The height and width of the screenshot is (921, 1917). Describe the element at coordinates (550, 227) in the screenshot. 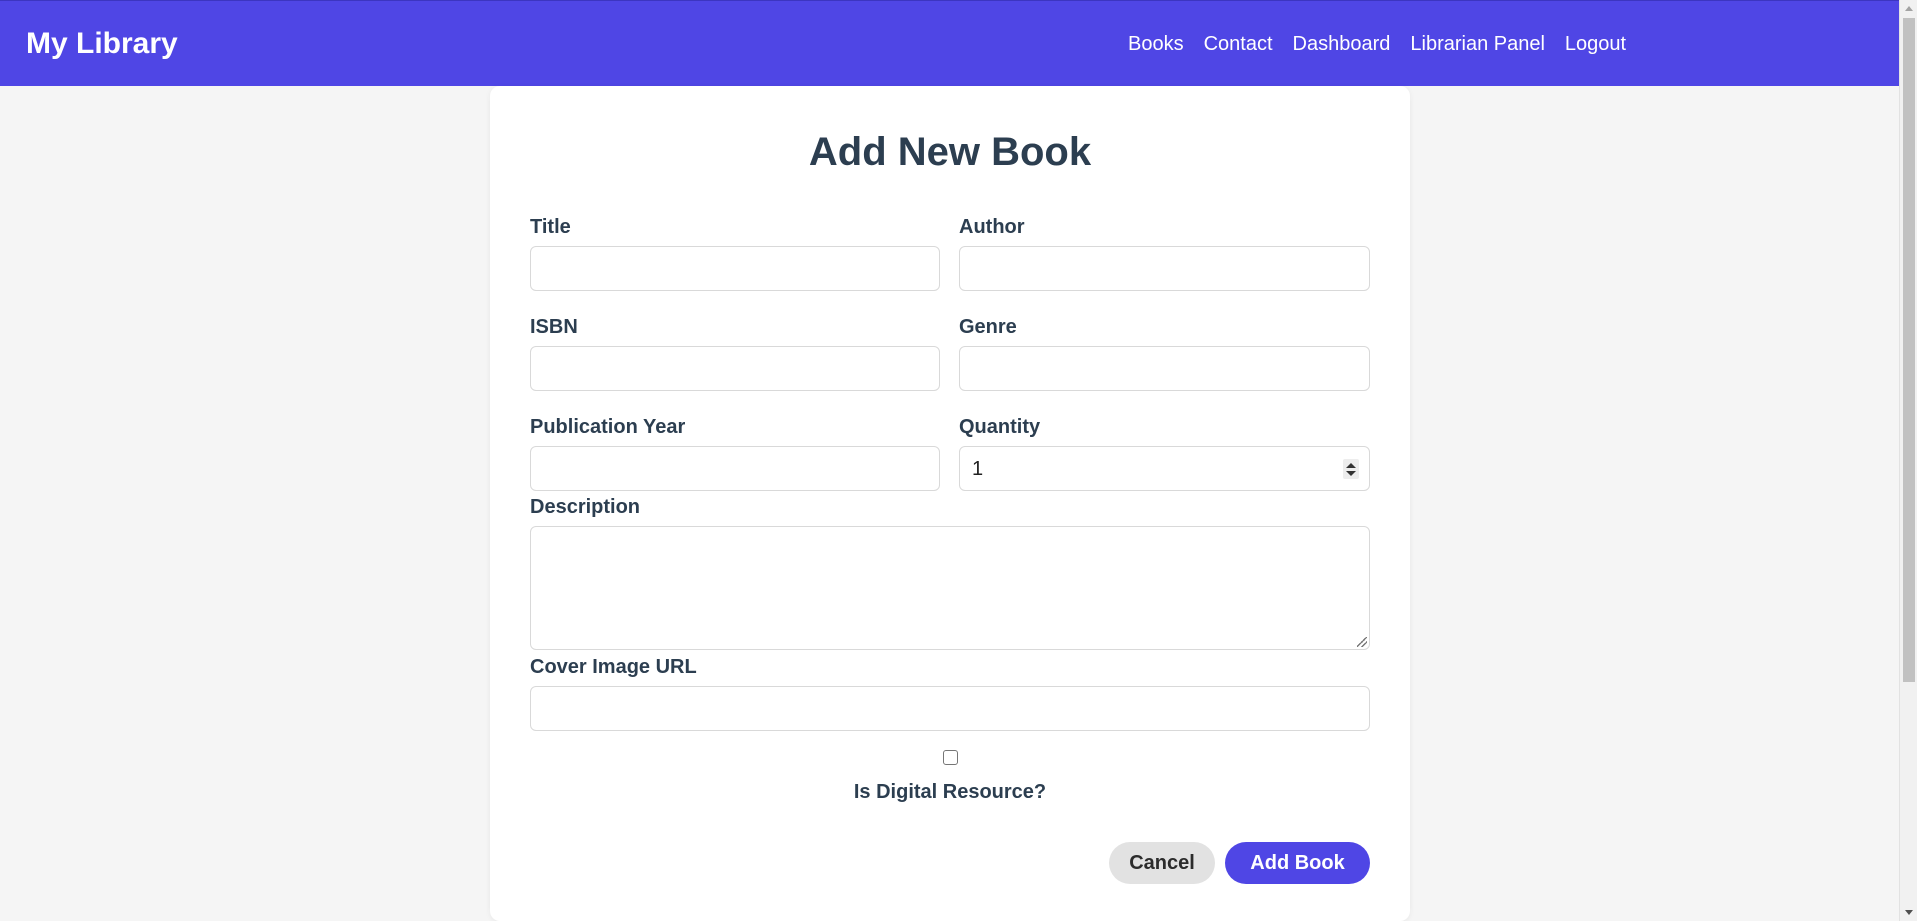

I see `title-label: Title` at that location.